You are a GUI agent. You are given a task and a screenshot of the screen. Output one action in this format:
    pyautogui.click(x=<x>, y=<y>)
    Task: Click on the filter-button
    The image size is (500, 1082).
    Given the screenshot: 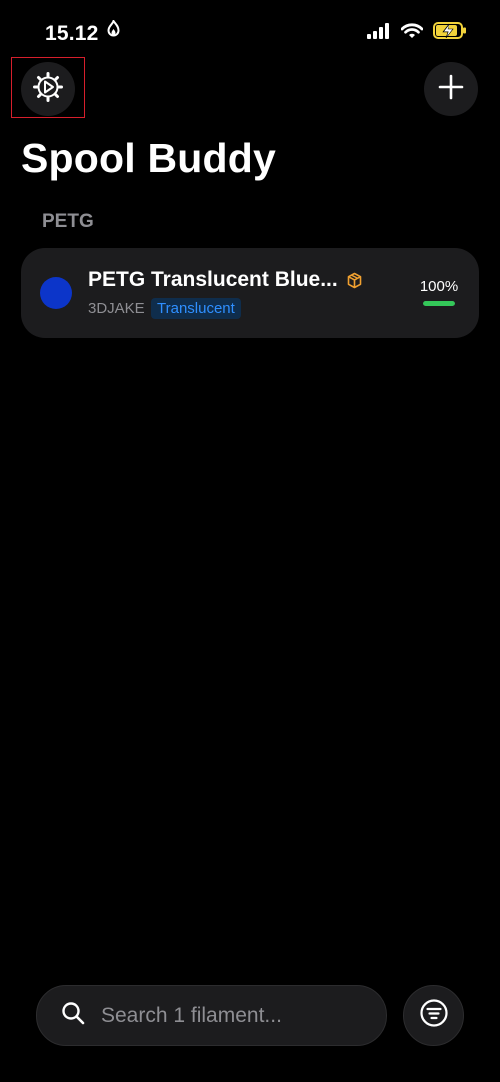 What is the action you would take?
    pyautogui.click(x=433, y=1015)
    